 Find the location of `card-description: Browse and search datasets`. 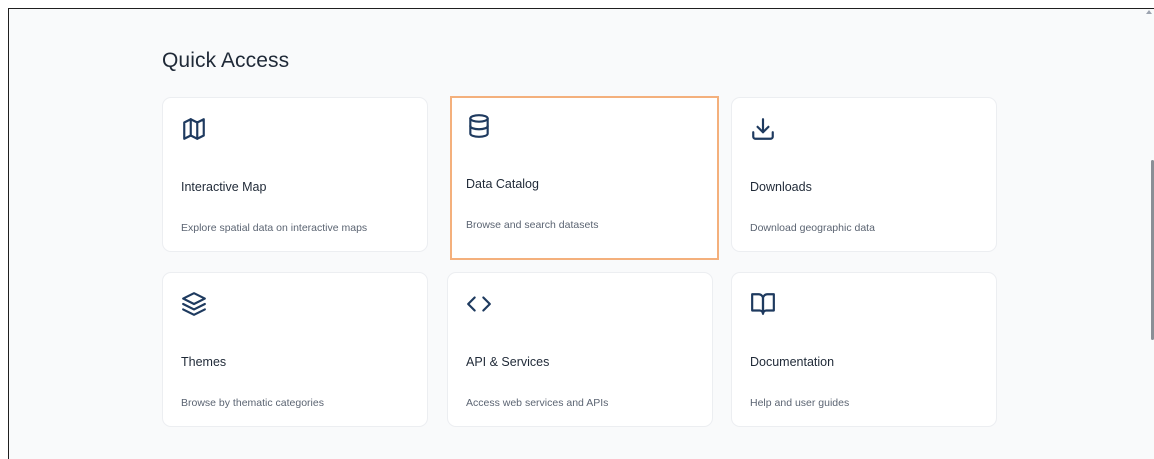

card-description: Browse and search datasets is located at coordinates (532, 225).